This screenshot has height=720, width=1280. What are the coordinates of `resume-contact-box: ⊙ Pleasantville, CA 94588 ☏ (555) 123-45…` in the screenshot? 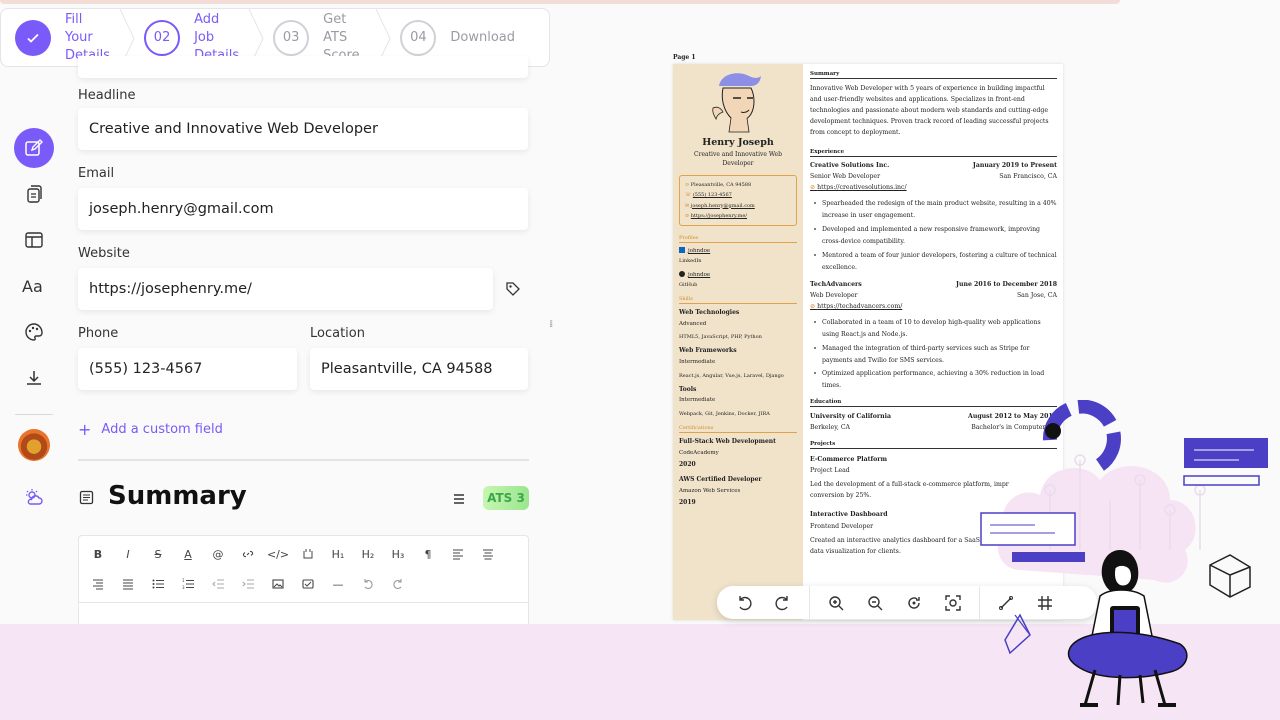 It's located at (738, 200).